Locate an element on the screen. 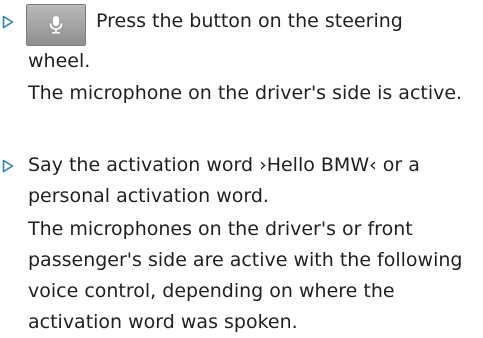 The height and width of the screenshot is (338, 483). voice-button is located at coordinates (56, 25).